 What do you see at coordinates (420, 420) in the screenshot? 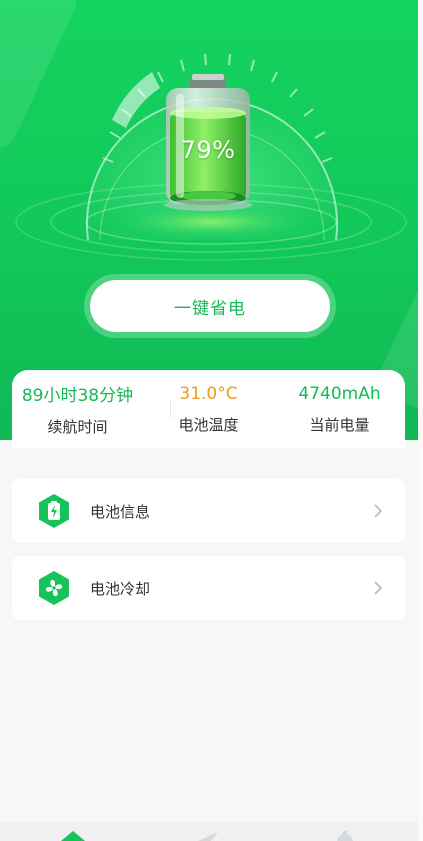
I see `screen-edge` at bounding box center [420, 420].